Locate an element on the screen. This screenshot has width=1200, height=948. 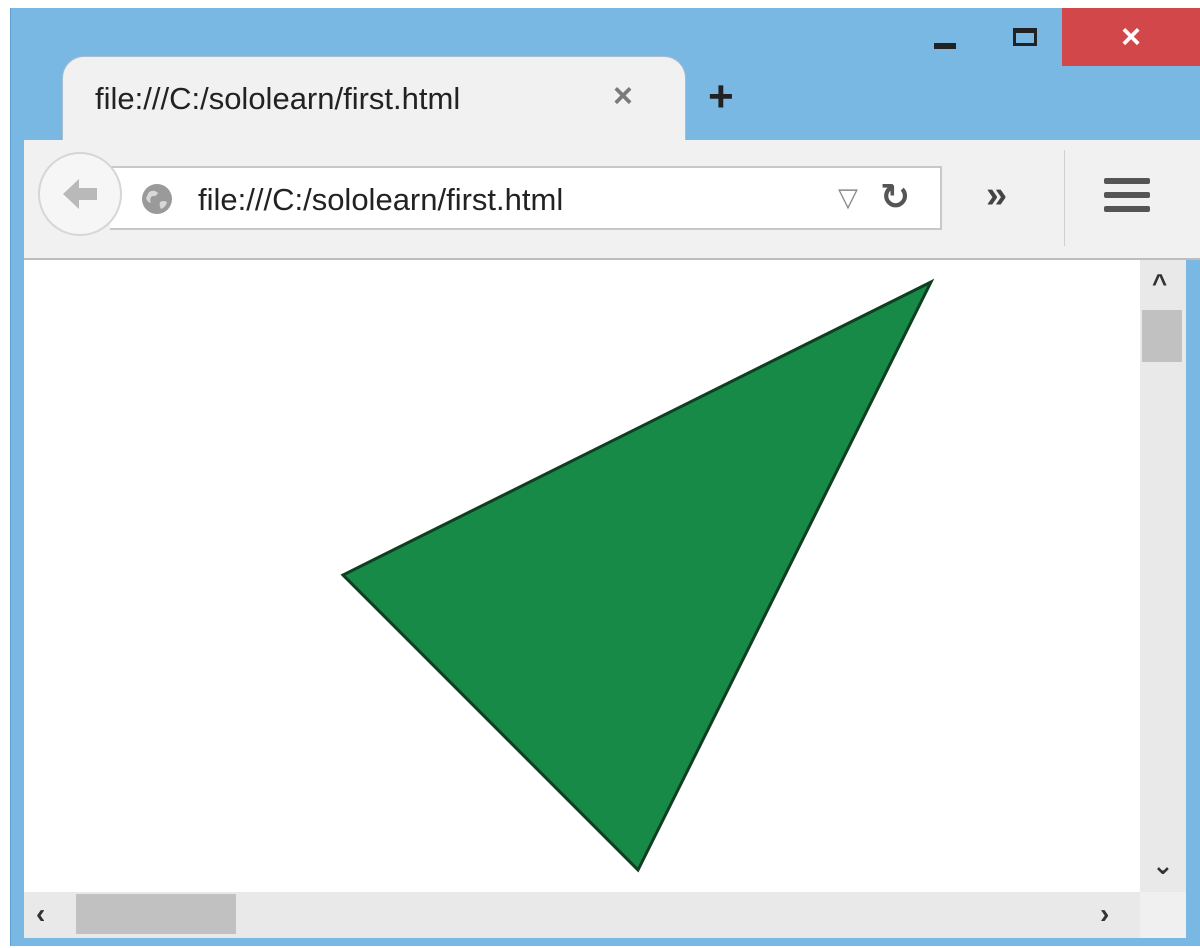
globe-icon is located at coordinates (157, 199).